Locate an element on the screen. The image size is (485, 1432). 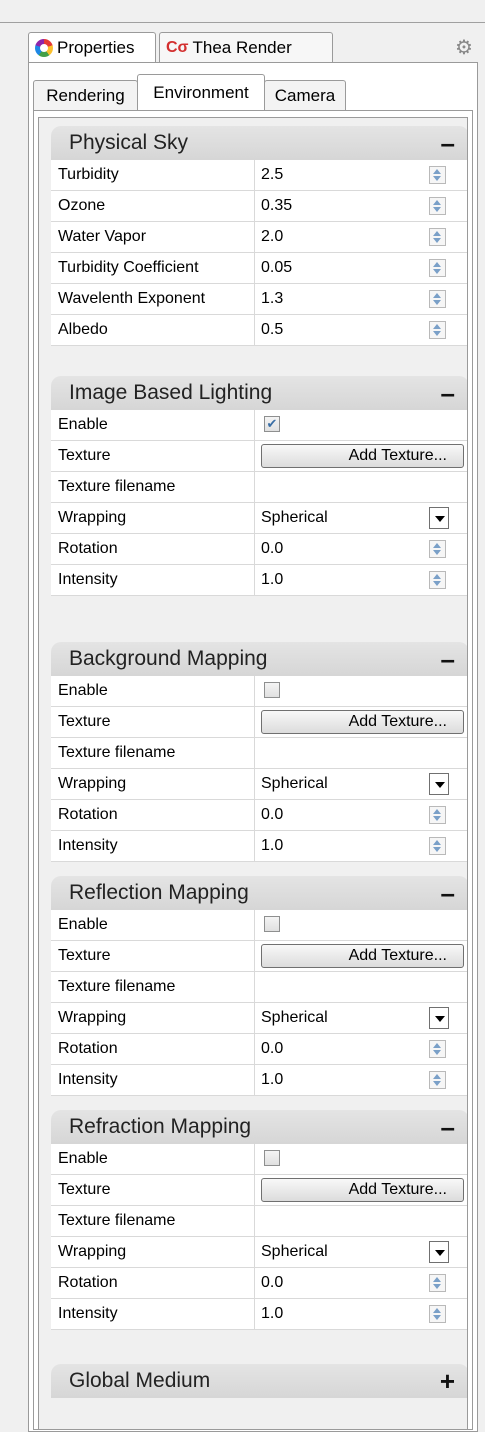
tab-rendering: Rendering is located at coordinates (85, 95).